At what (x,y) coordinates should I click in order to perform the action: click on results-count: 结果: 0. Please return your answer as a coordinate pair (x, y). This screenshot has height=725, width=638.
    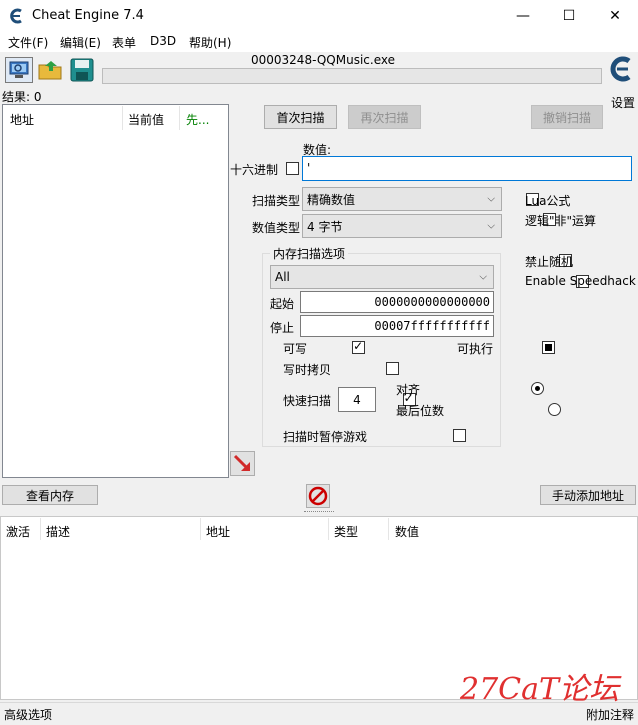
    Looking at the image, I should click on (22, 97).